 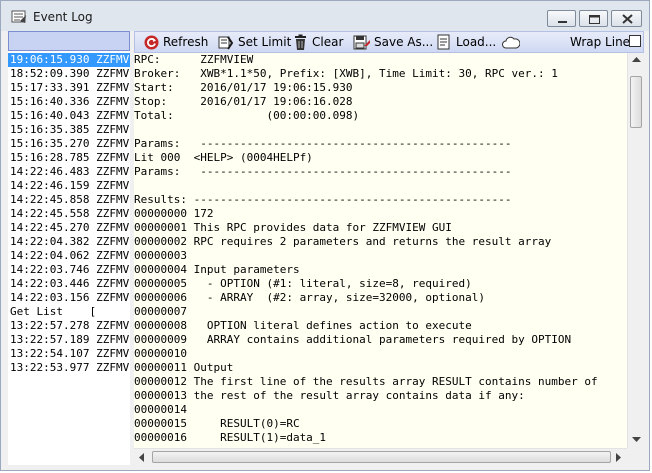 What do you see at coordinates (69, 228) in the screenshot?
I see `event-list-item: 14:22:45.270 ZZFMVIEW` at bounding box center [69, 228].